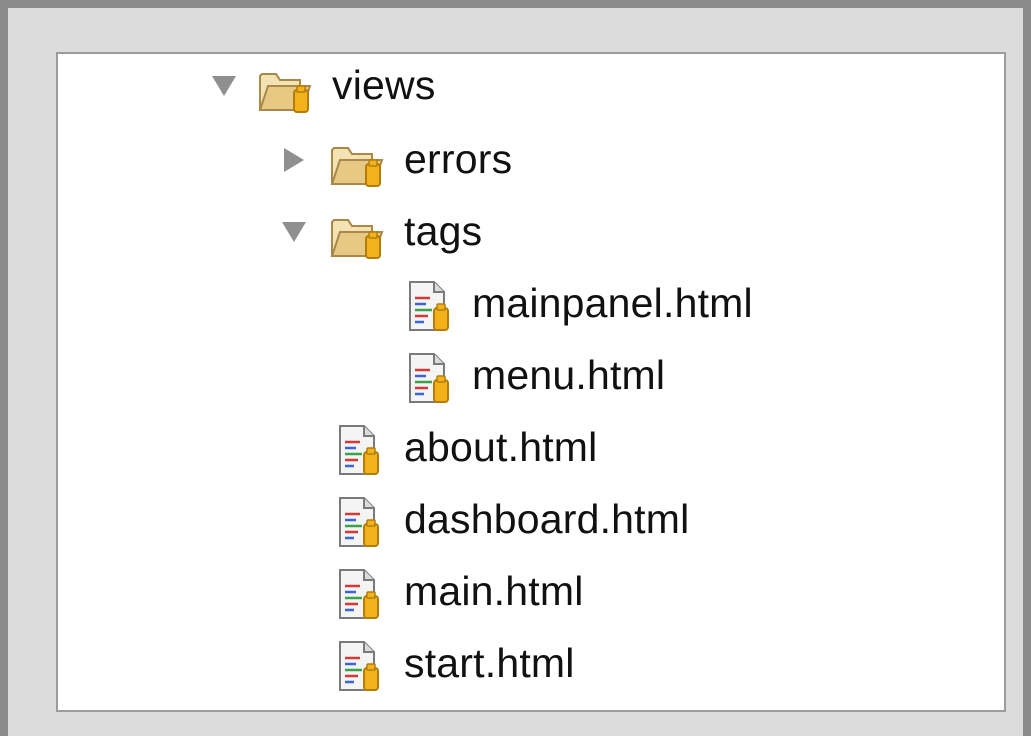  Describe the element at coordinates (508, 232) in the screenshot. I see `tree-row-tags: tags` at that location.